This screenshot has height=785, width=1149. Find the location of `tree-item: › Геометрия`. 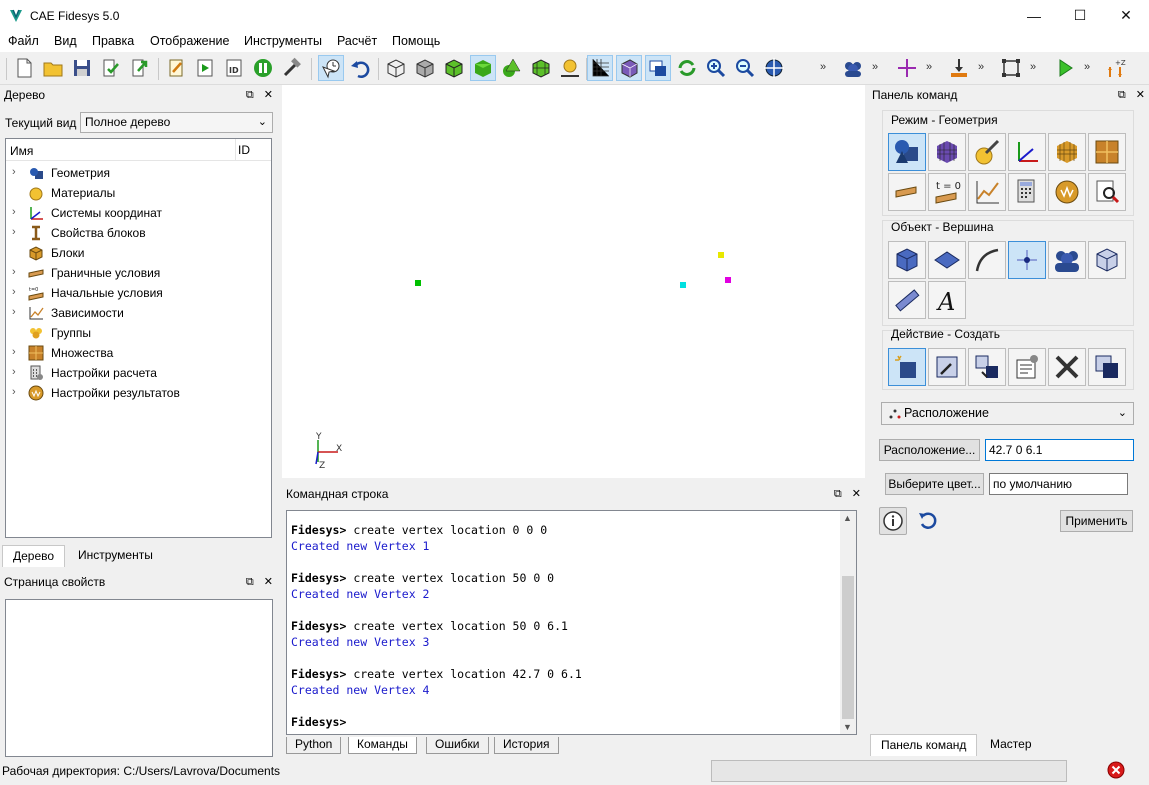

tree-item: › Геометрия is located at coordinates (138, 173).